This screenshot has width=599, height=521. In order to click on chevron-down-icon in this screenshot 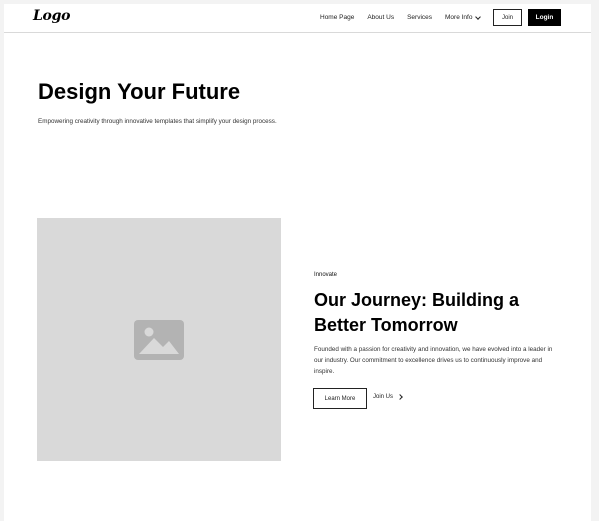, I will do `click(478, 16)`.